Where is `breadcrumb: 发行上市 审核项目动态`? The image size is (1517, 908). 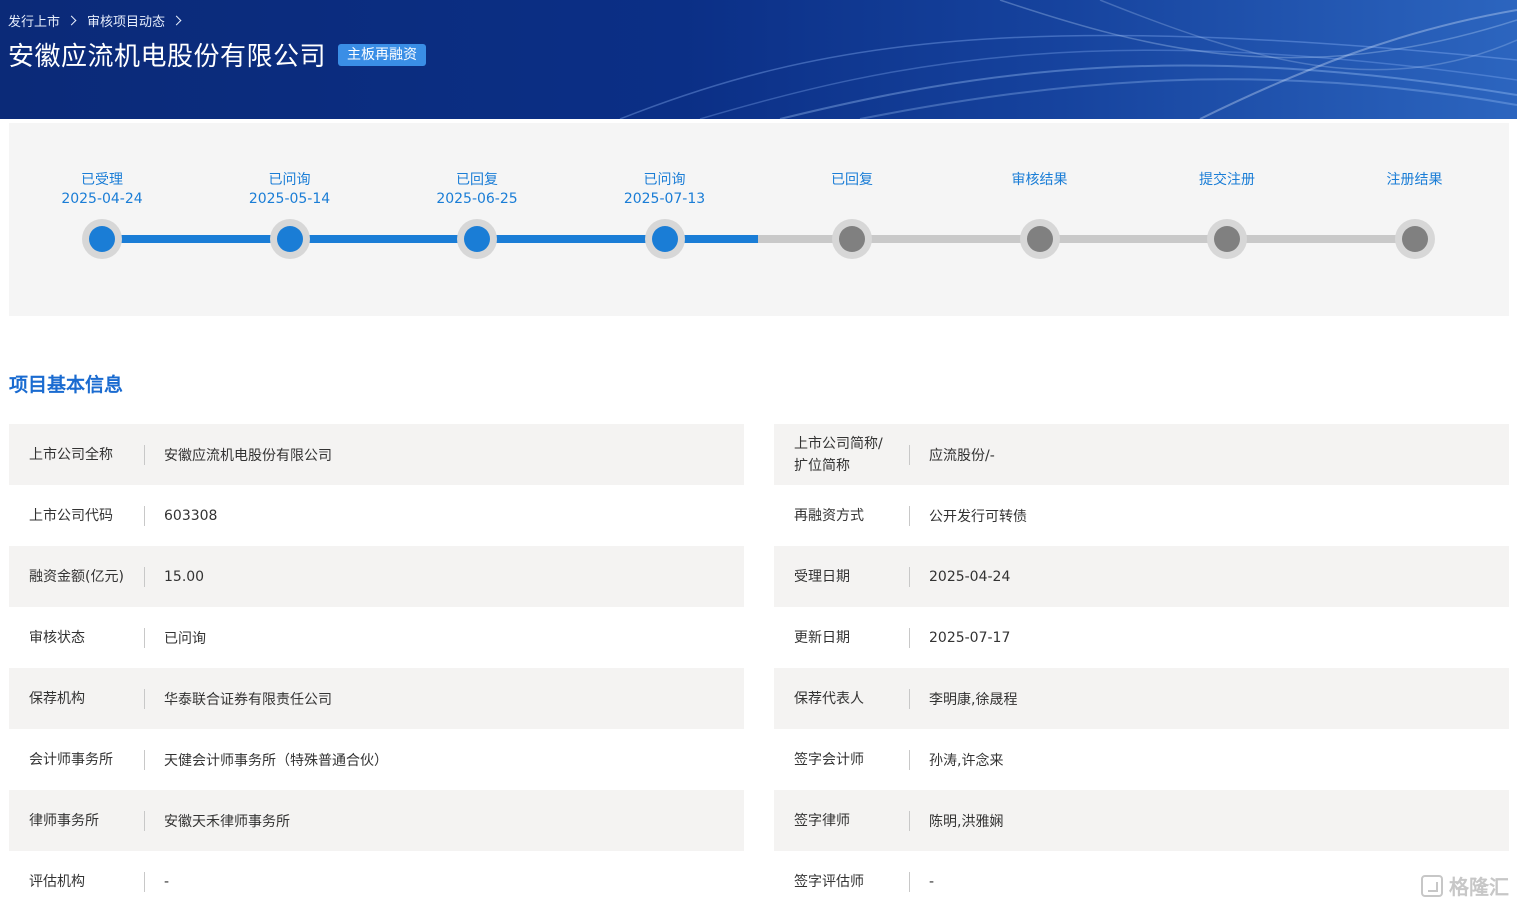 breadcrumb: 发行上市 审核项目动态 is located at coordinates (100, 20).